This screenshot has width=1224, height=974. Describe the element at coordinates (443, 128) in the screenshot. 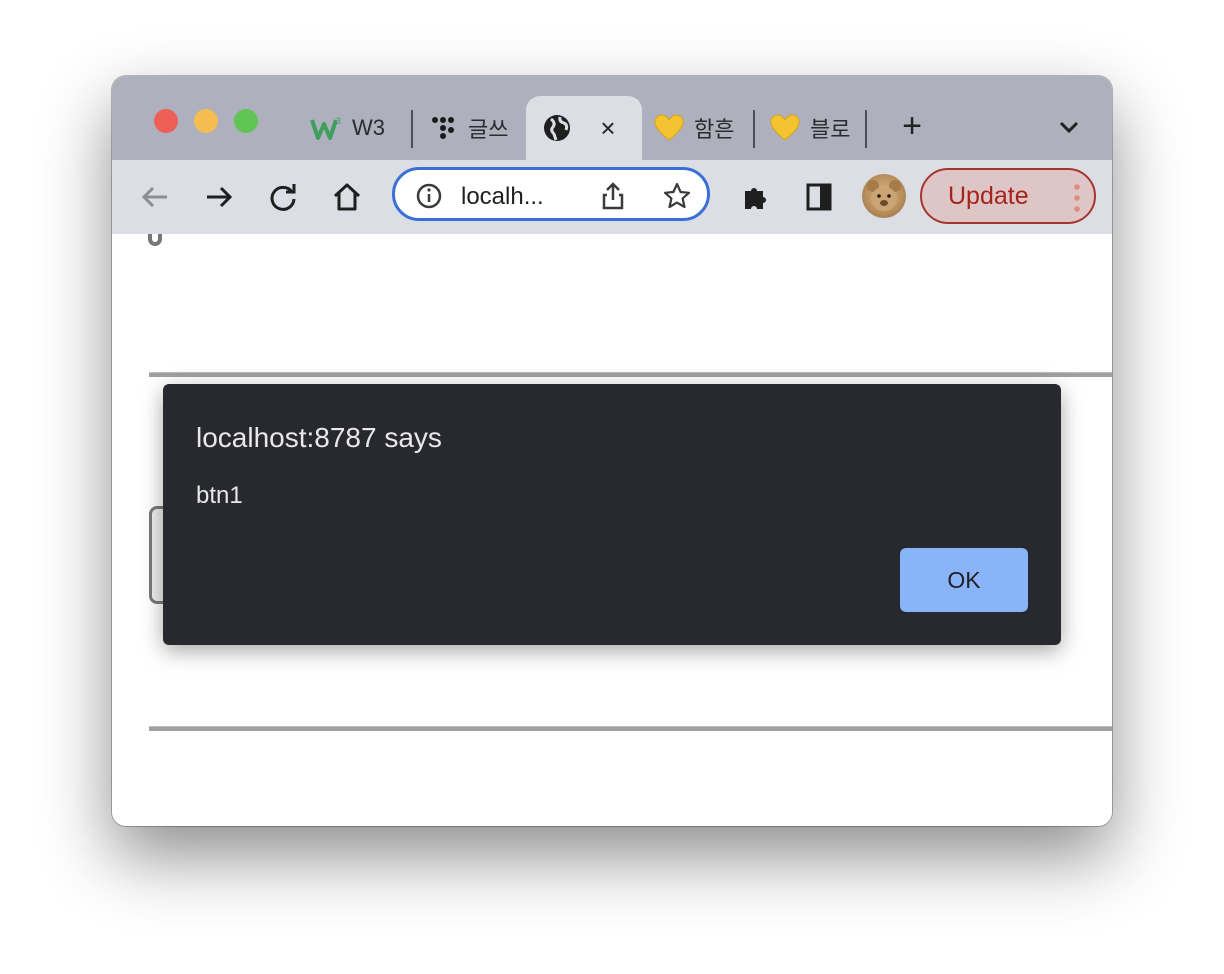

I see `tistory-icon` at that location.